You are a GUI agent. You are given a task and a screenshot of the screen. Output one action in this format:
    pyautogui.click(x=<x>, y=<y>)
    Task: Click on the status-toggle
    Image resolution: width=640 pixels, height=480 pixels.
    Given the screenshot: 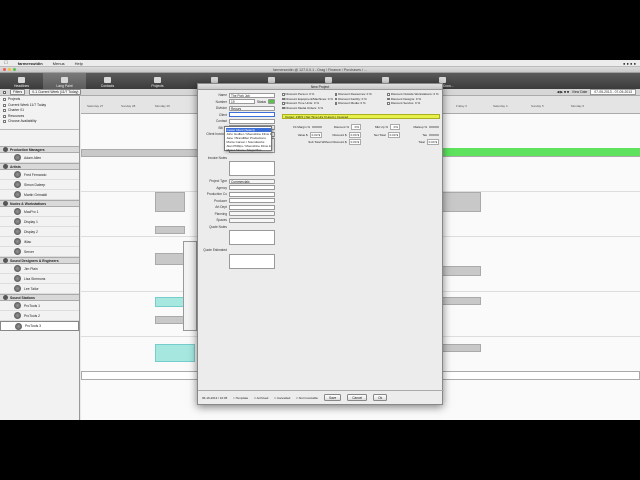 What is the action you would take?
    pyautogui.click(x=271, y=102)
    